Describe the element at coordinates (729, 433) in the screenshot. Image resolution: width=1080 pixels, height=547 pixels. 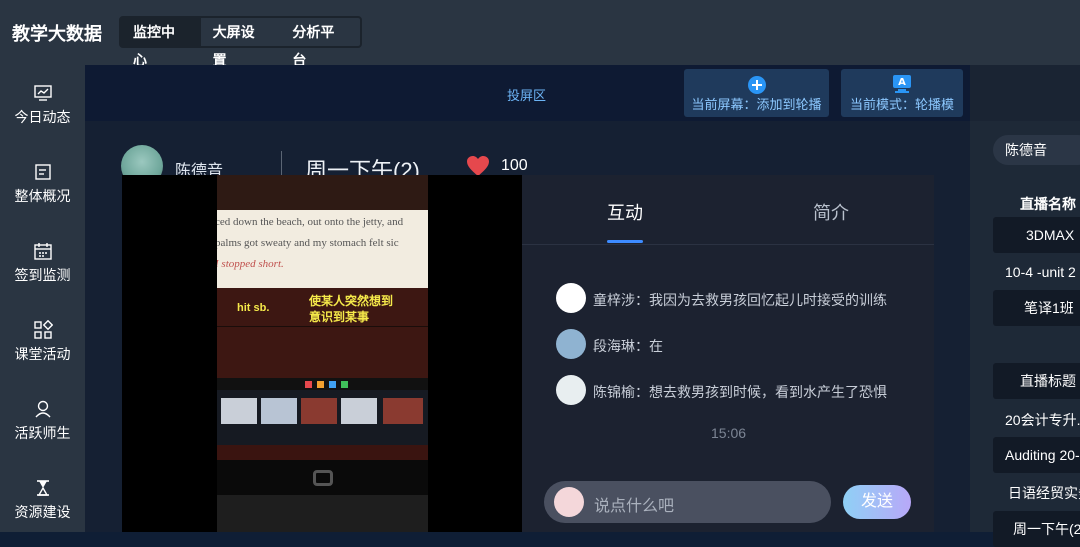
I see `message-timestamp: 15:06` at that location.